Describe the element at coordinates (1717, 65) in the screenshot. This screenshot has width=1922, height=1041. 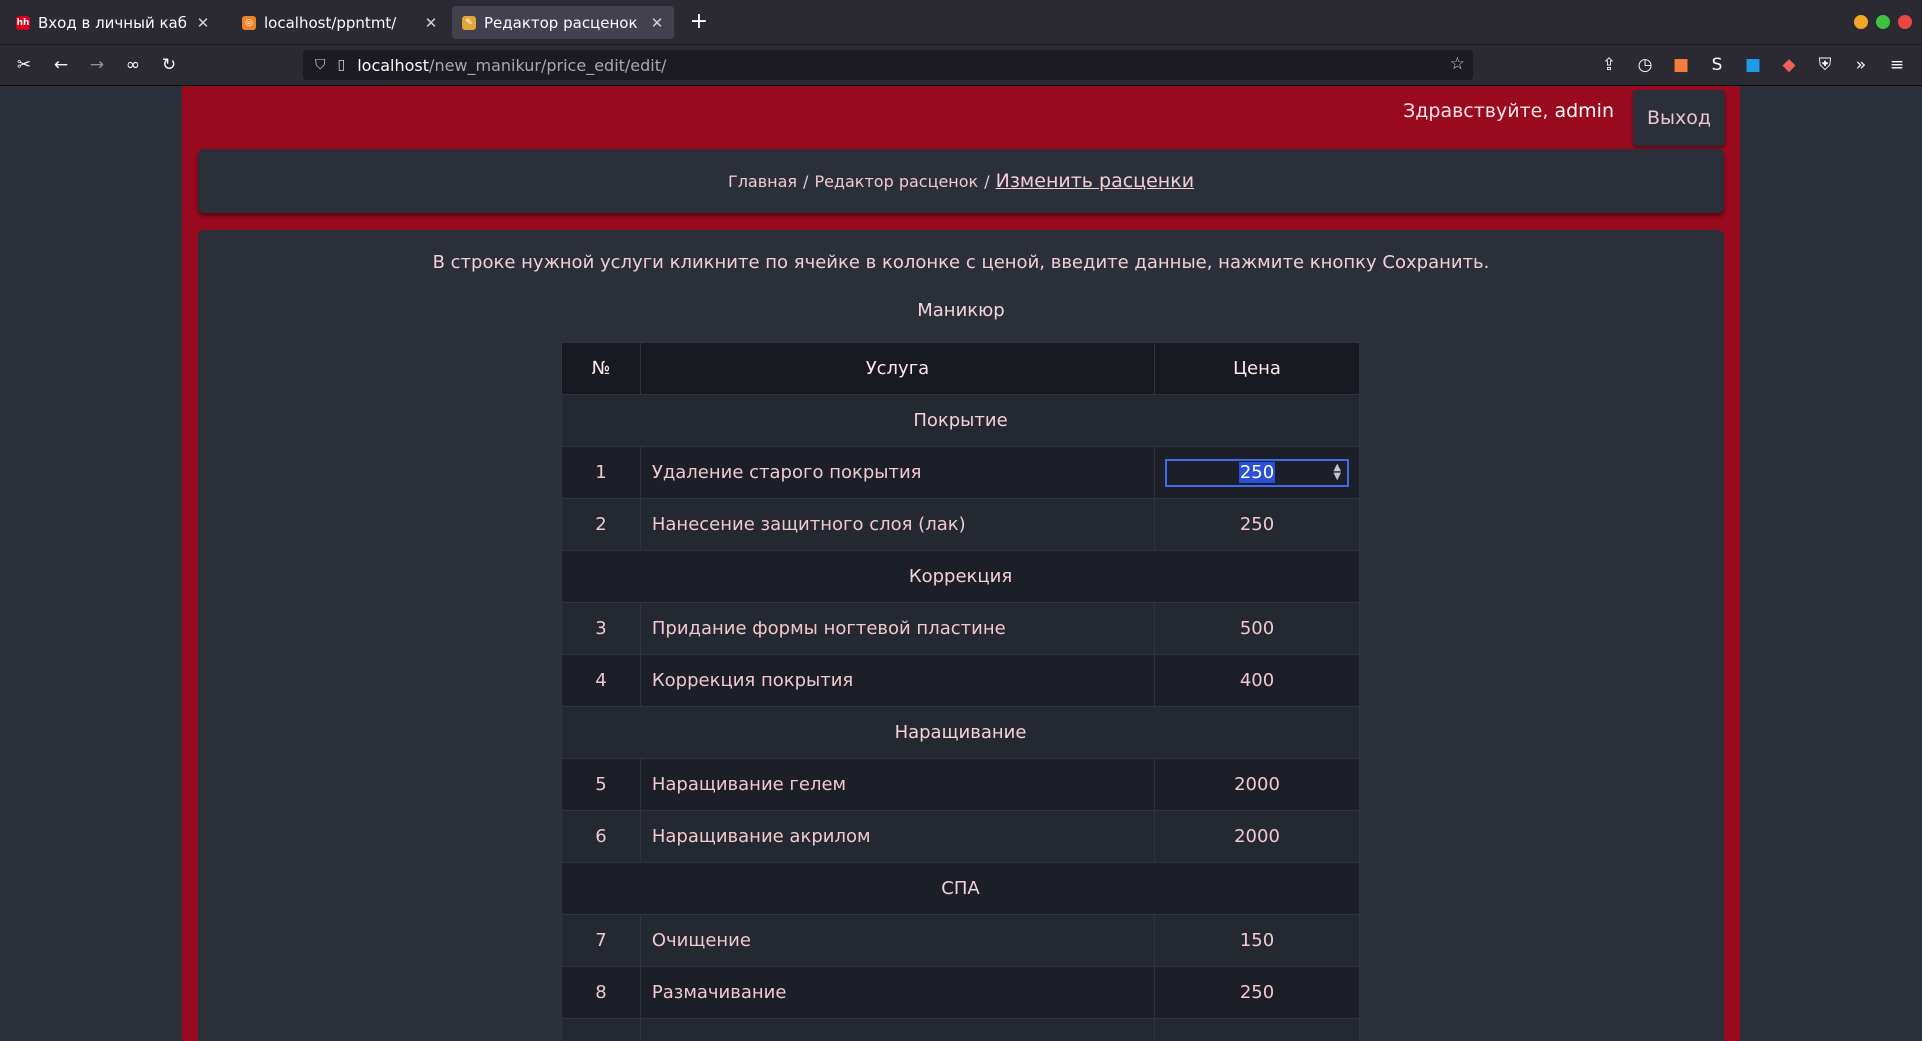
I see `extension-s-icon: S` at that location.